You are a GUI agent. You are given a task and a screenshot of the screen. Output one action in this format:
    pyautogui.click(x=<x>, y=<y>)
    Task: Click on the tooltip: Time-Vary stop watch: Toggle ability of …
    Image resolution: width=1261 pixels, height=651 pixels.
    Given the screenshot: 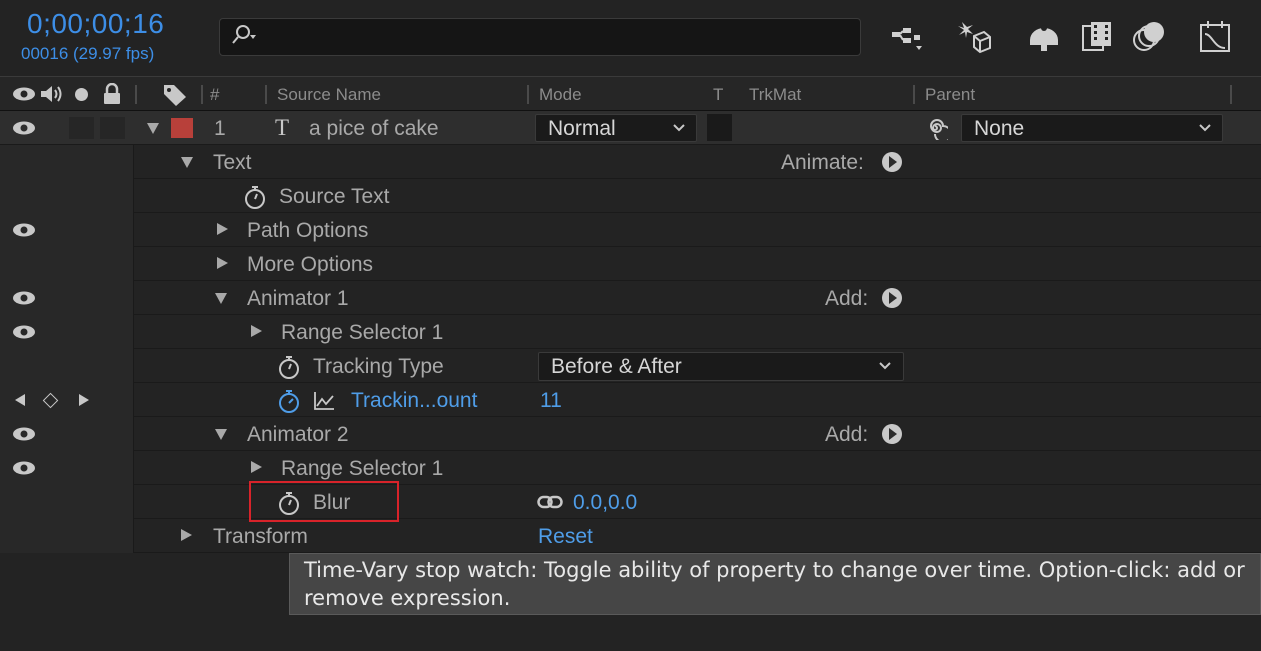 What is the action you would take?
    pyautogui.click(x=775, y=584)
    